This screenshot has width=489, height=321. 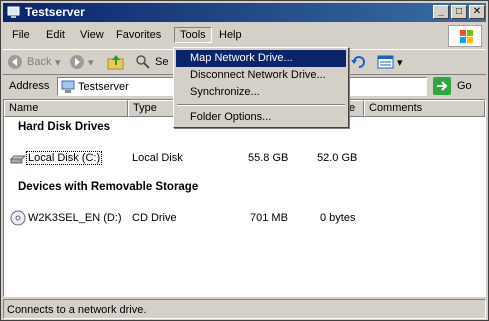 I want to click on undo-button, so click(x=359, y=63).